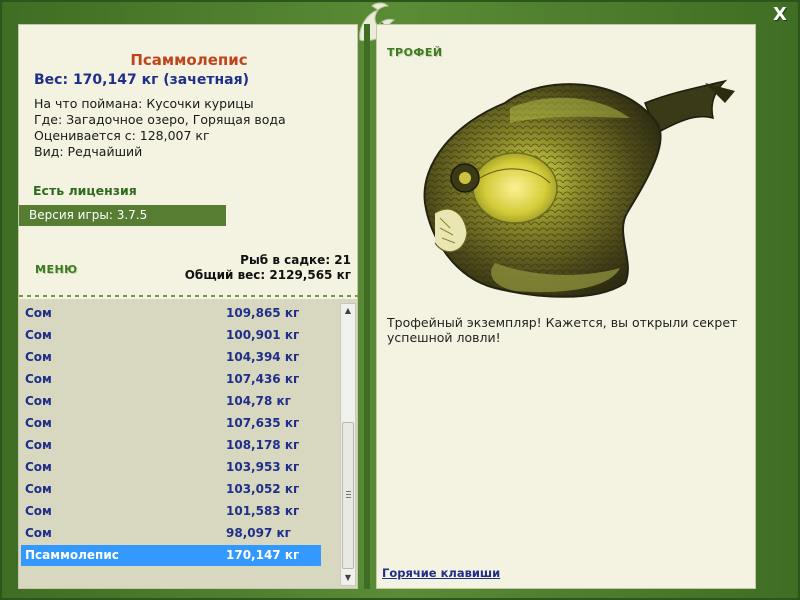 The width and height of the screenshot is (800, 600). What do you see at coordinates (144, 103) in the screenshot?
I see `caught-on-text: На что поймана: Кусочки курицы` at bounding box center [144, 103].